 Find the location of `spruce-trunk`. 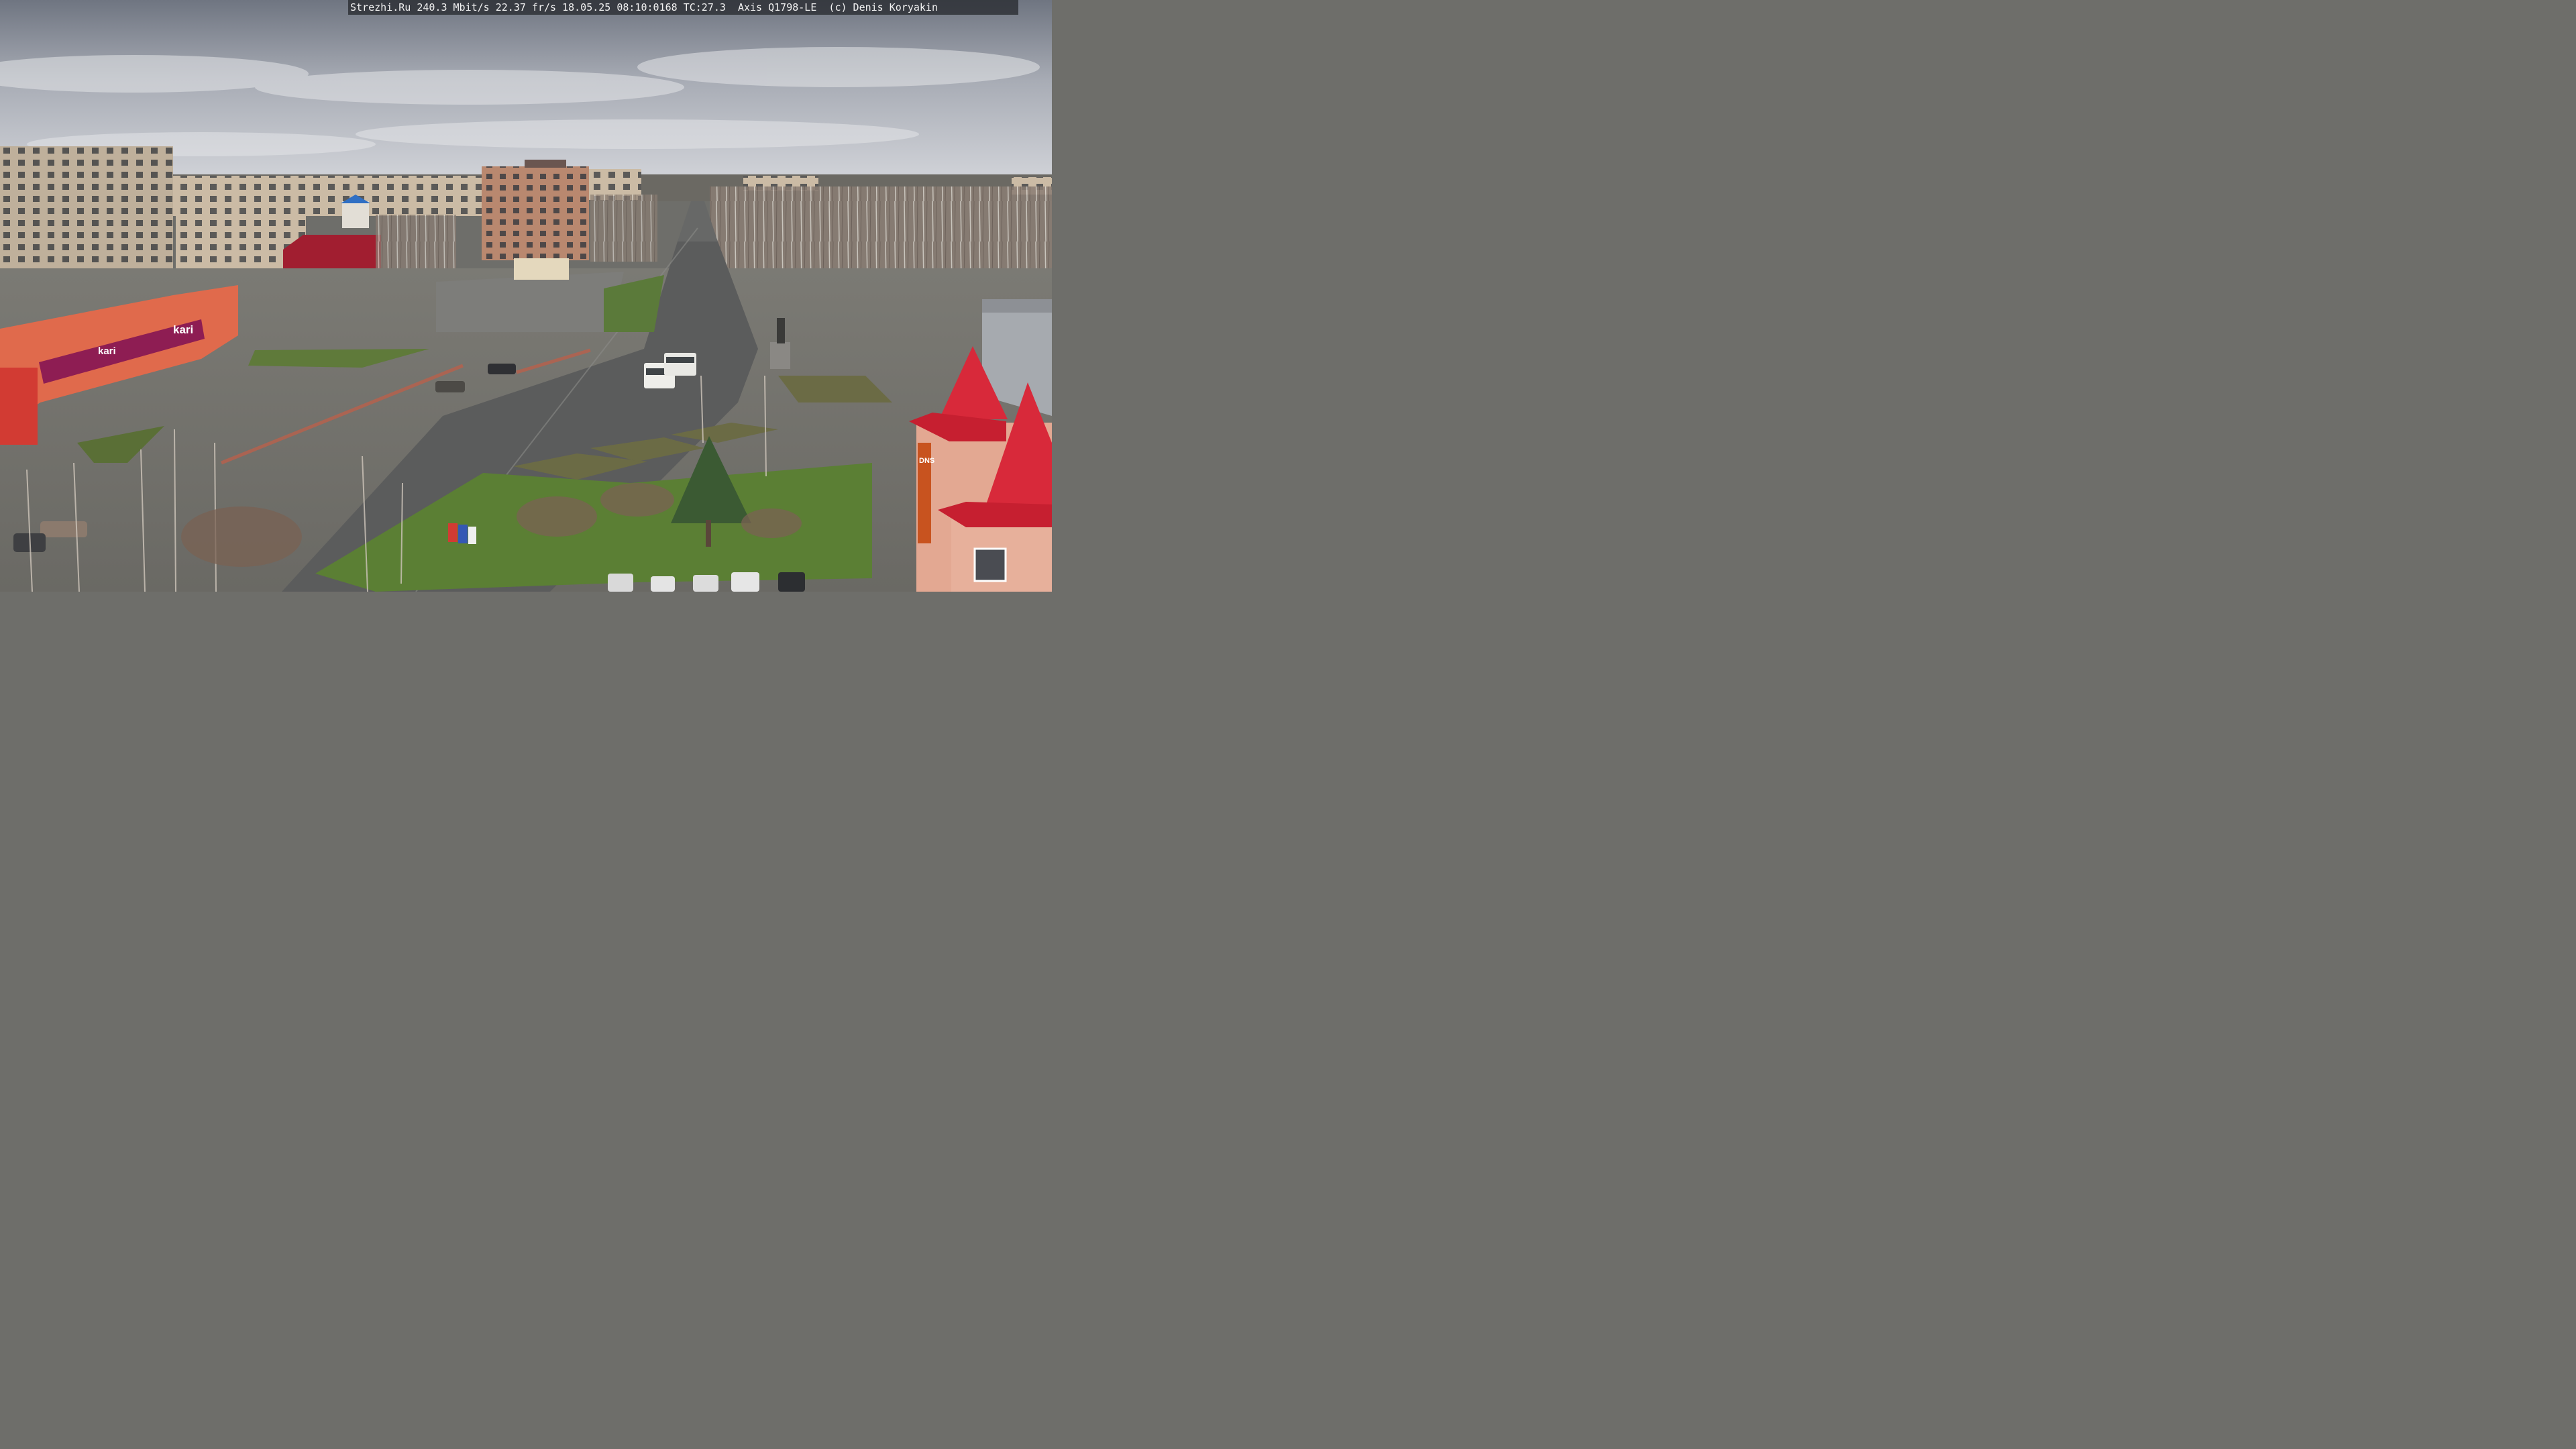

spruce-trunk is located at coordinates (708, 533).